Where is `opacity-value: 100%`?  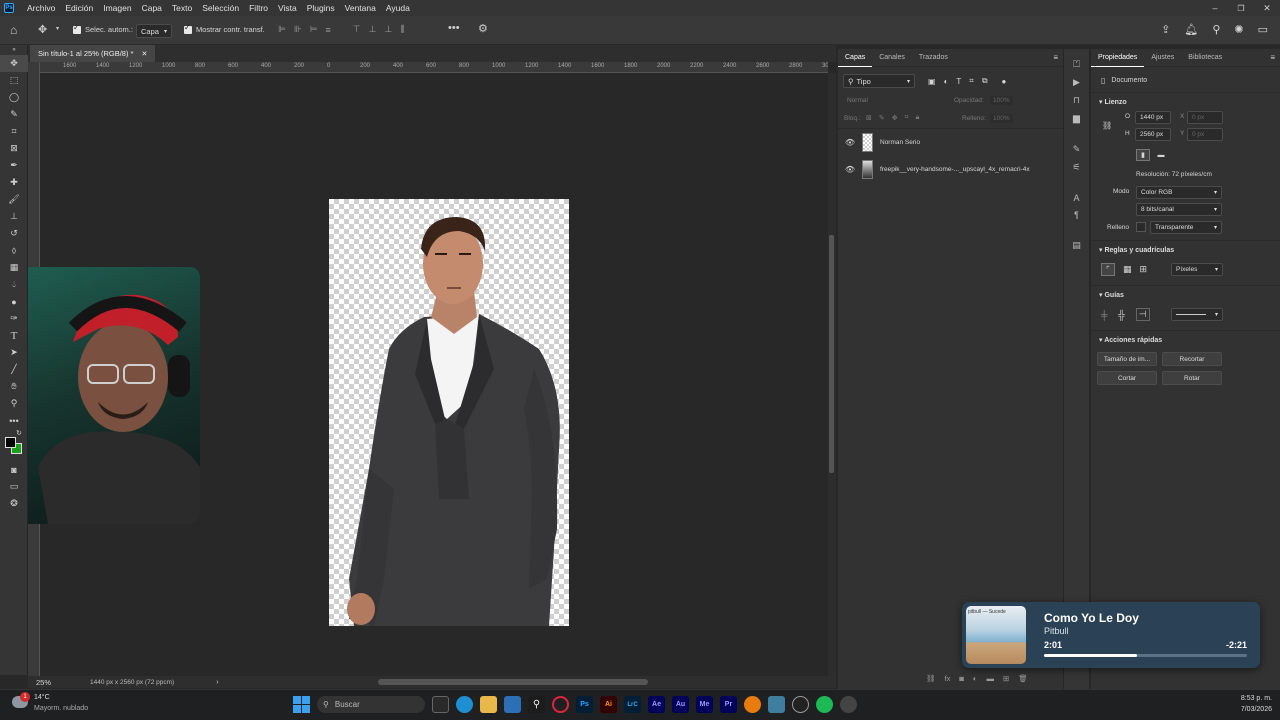 opacity-value: 100% is located at coordinates (1001, 100).